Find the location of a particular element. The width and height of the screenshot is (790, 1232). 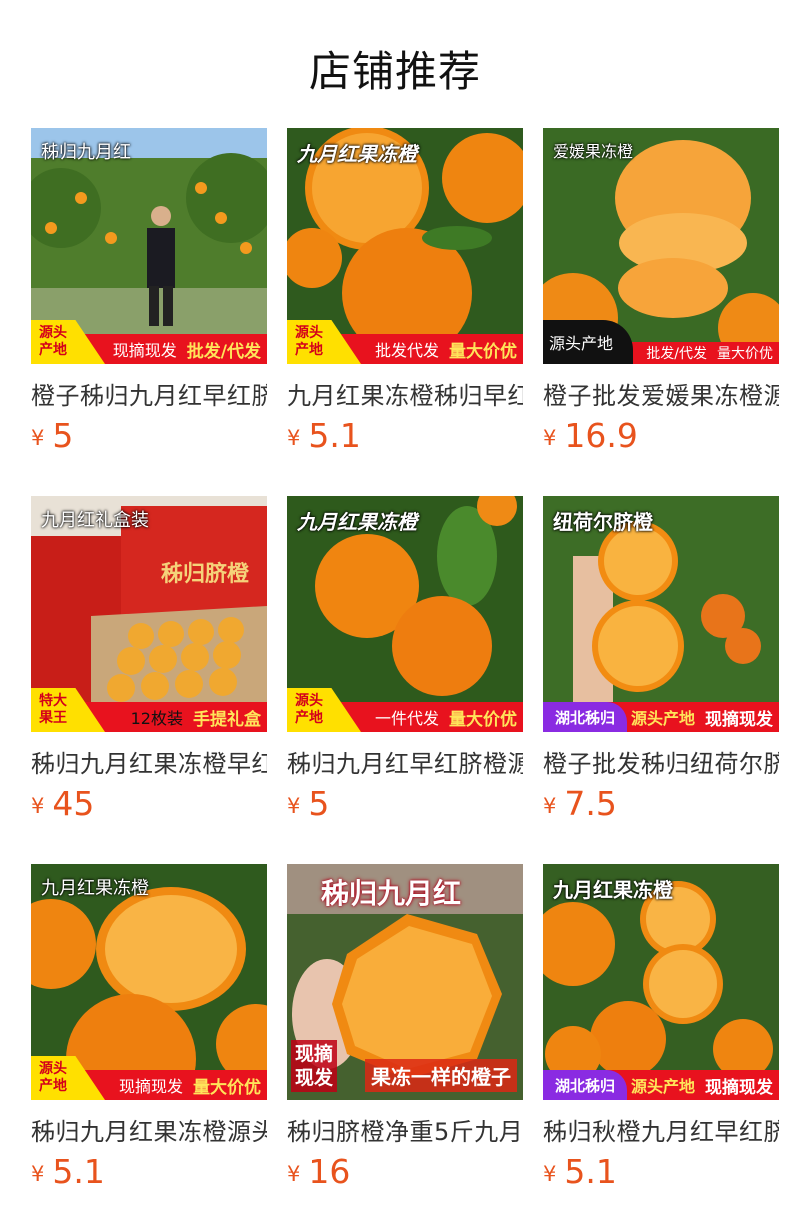

orange-photo is located at coordinates (661, 982).